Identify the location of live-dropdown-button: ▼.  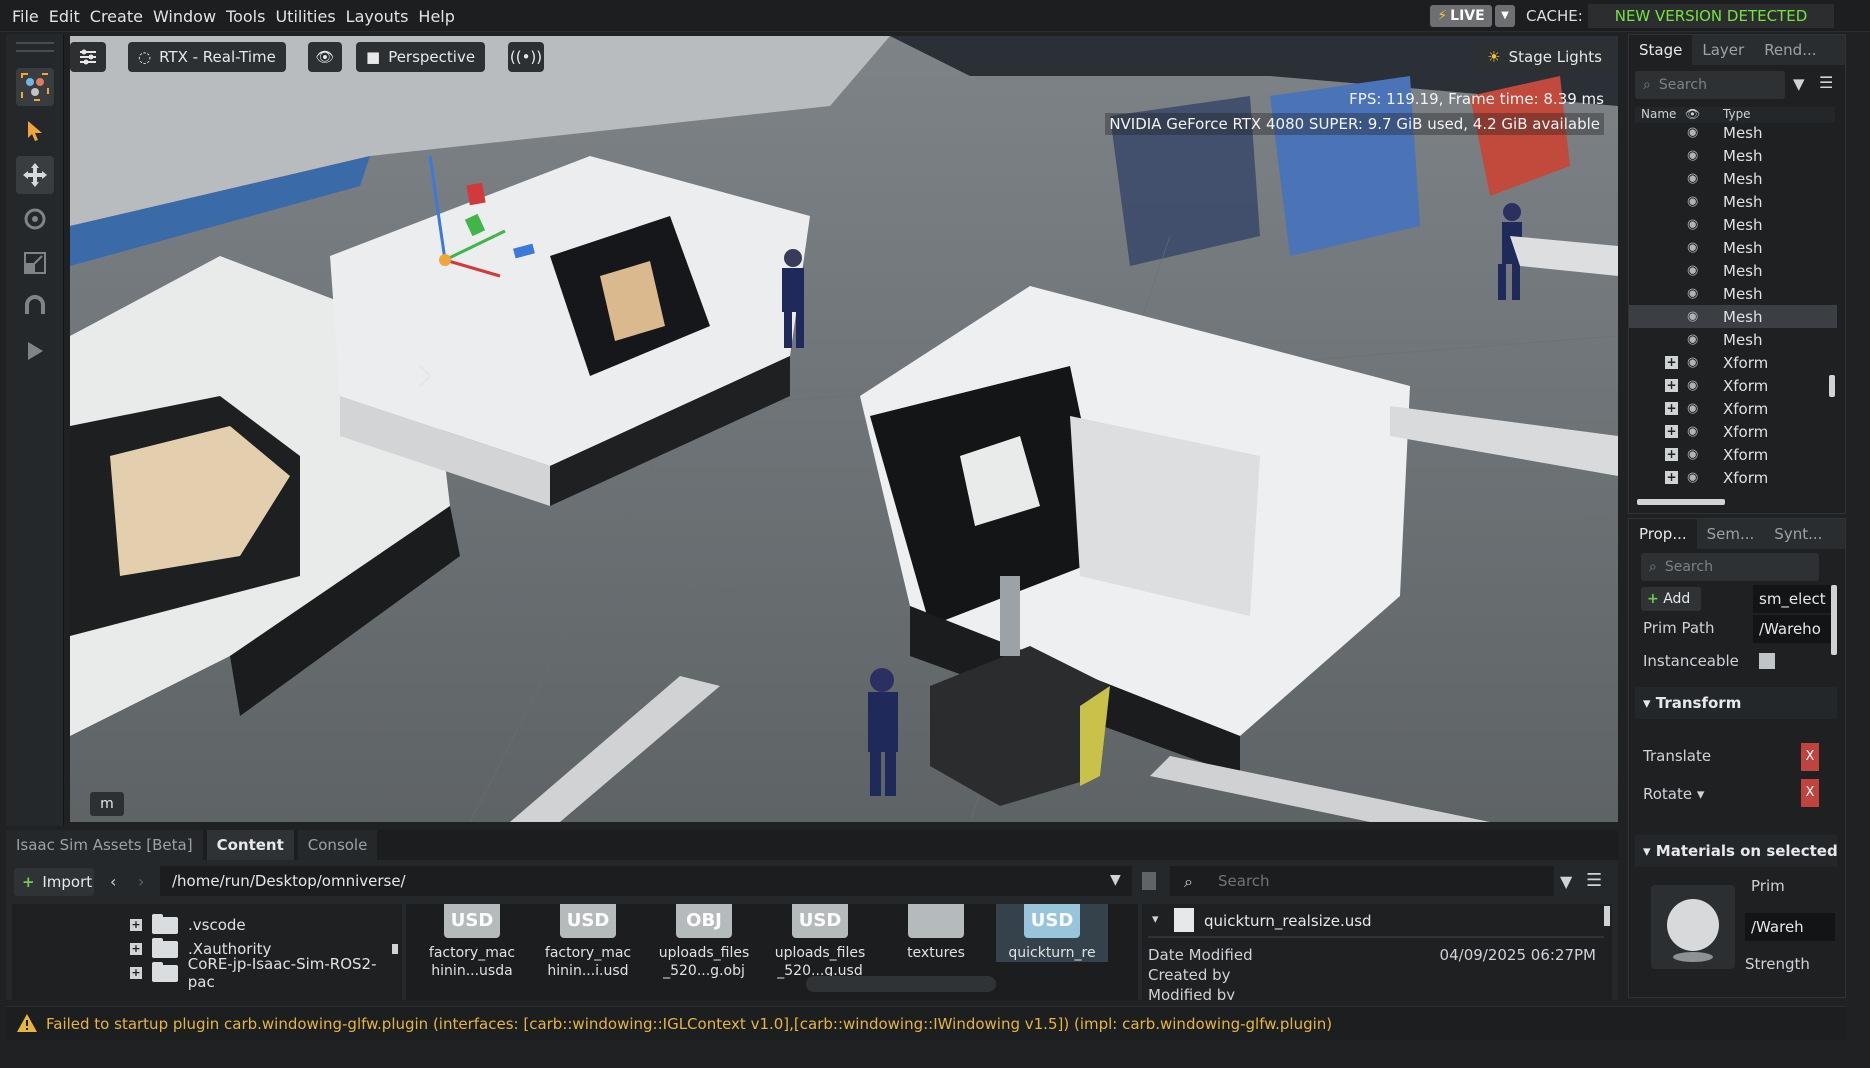
(1505, 16).